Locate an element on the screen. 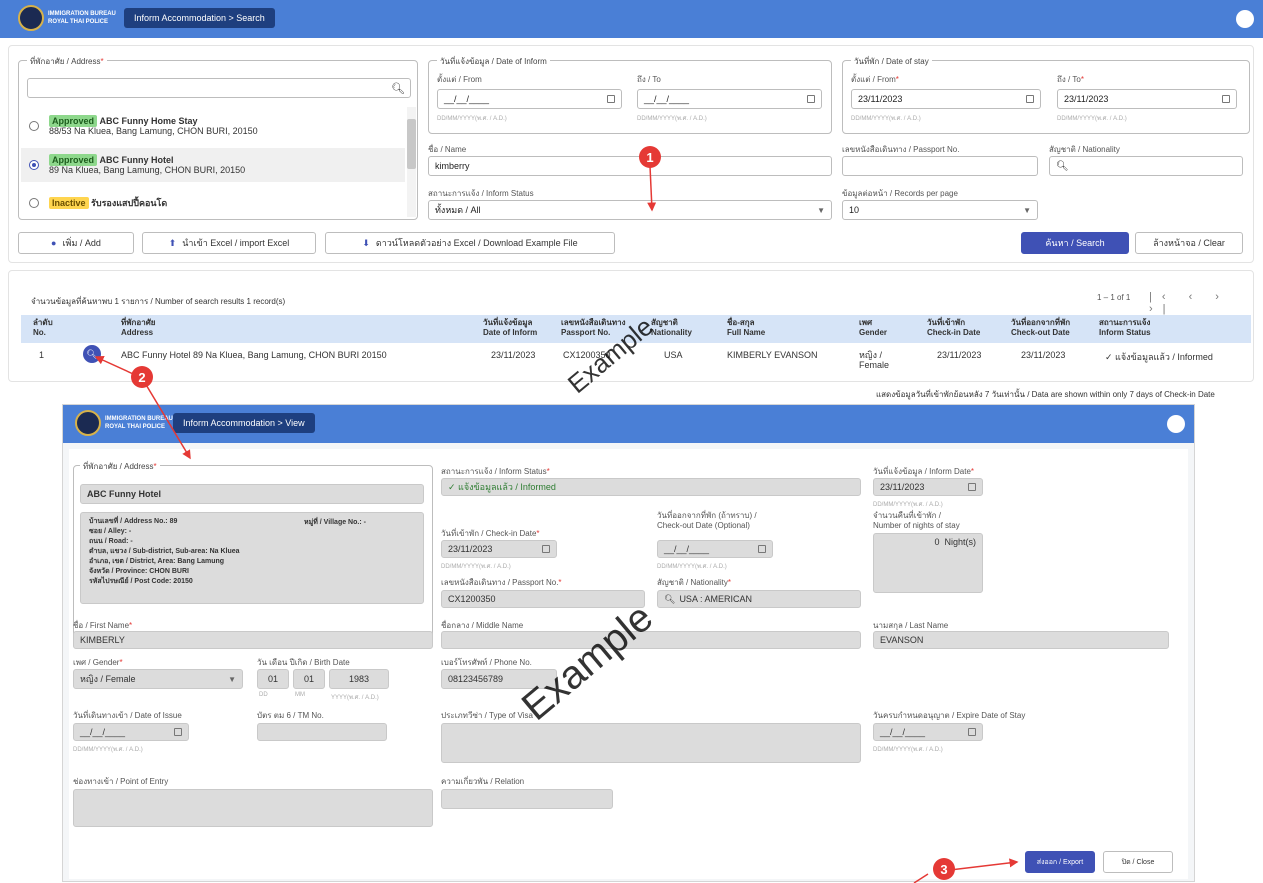 This screenshot has height=883, width=1263. arrow-3-tail is located at coordinates (921, 878).